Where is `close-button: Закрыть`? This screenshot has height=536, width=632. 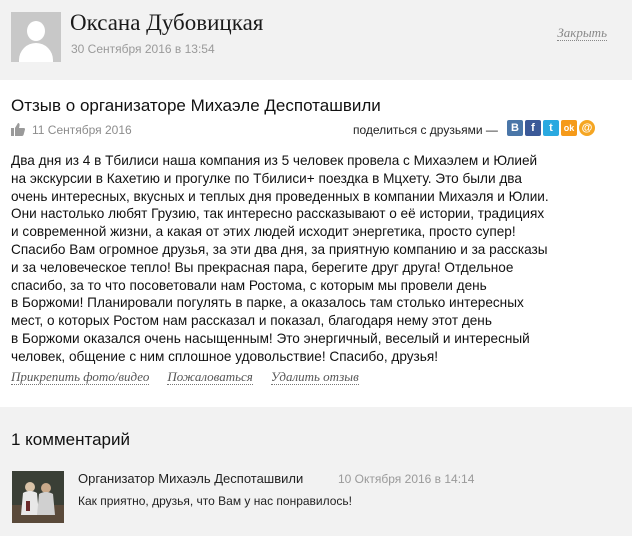 close-button: Закрыть is located at coordinates (582, 33).